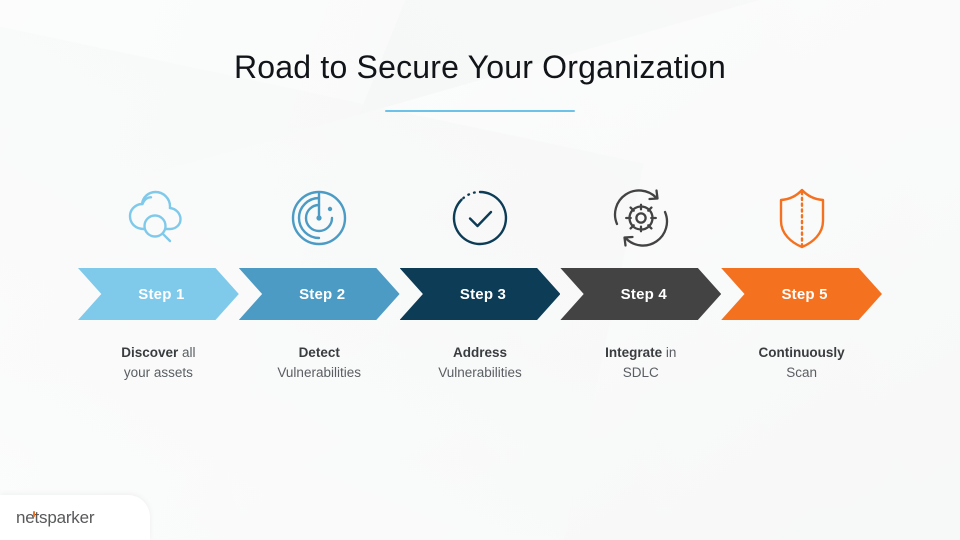  I want to click on title-underline, so click(480, 111).